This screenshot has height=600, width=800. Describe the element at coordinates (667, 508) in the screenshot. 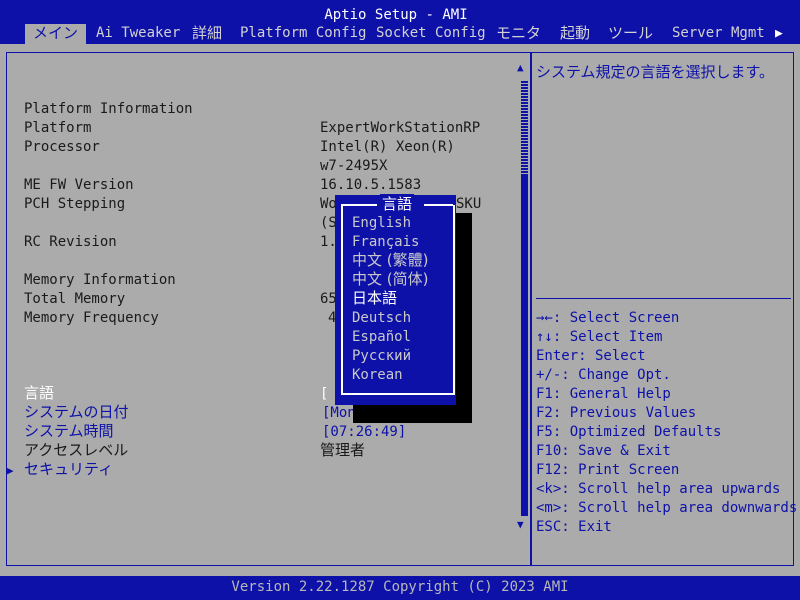

I see `key-hint-scroll-down: <m>: Scroll help area downwards` at that location.